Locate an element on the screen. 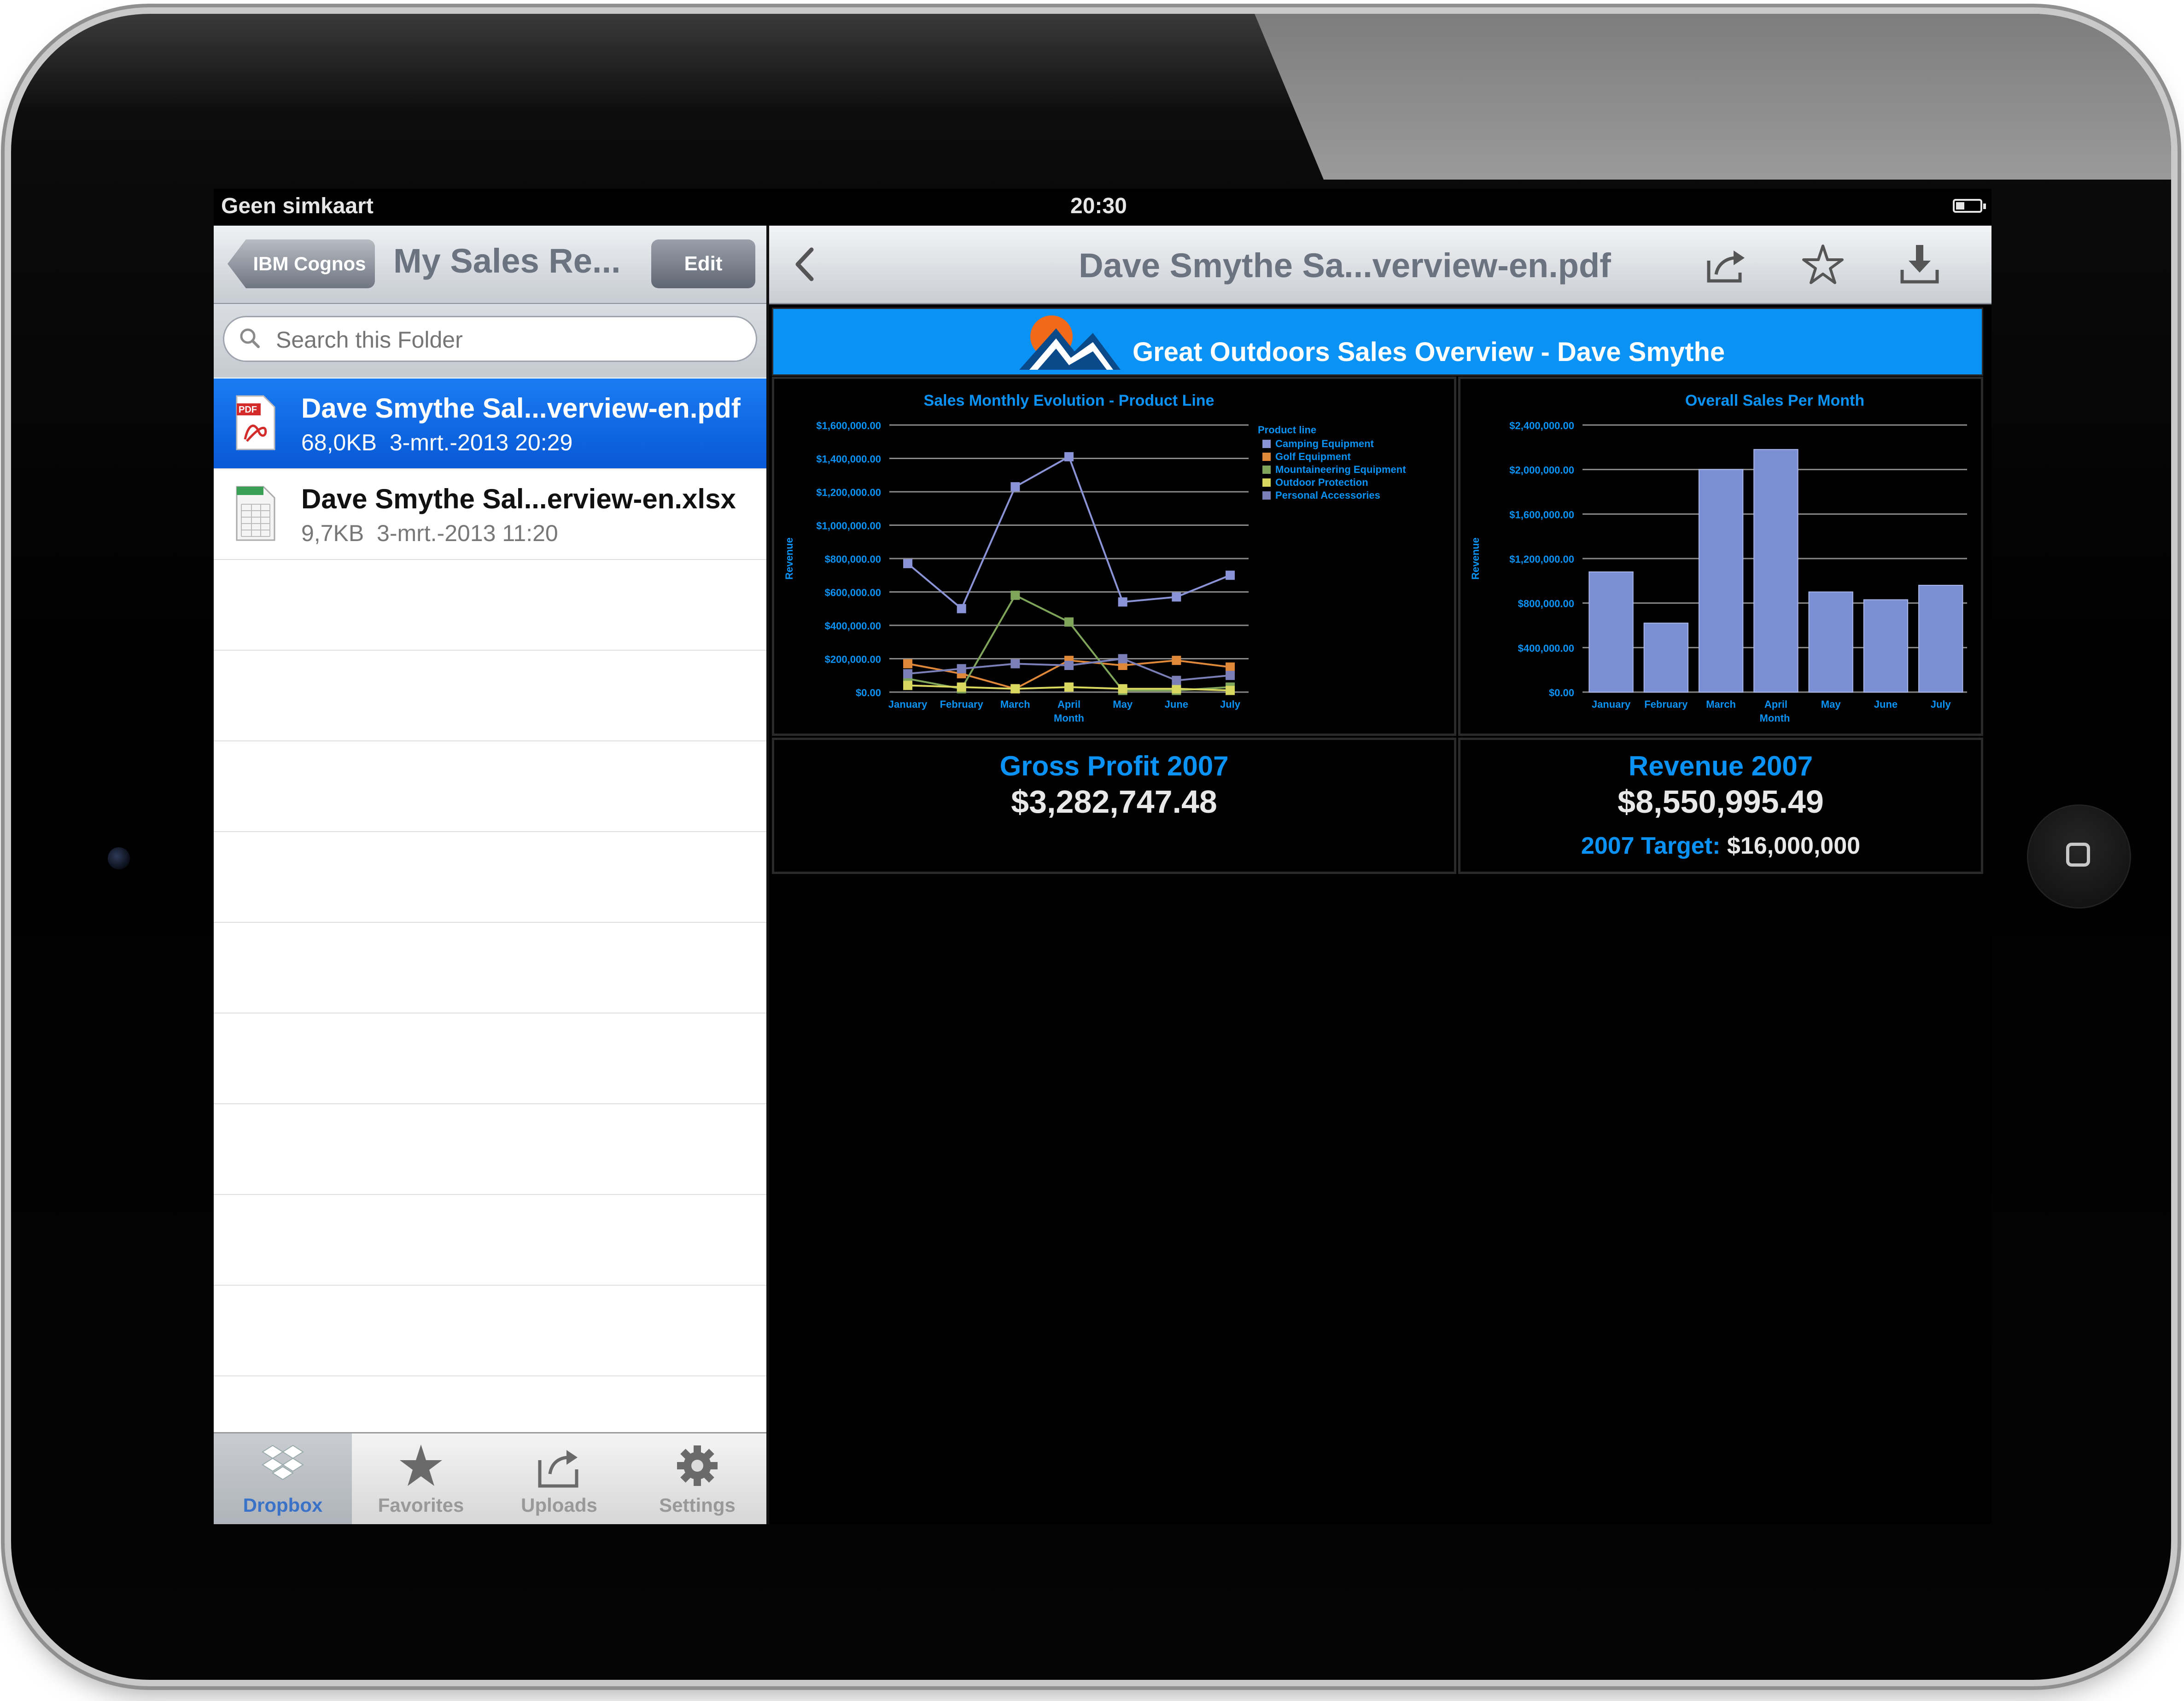  front-camera is located at coordinates (119, 858).